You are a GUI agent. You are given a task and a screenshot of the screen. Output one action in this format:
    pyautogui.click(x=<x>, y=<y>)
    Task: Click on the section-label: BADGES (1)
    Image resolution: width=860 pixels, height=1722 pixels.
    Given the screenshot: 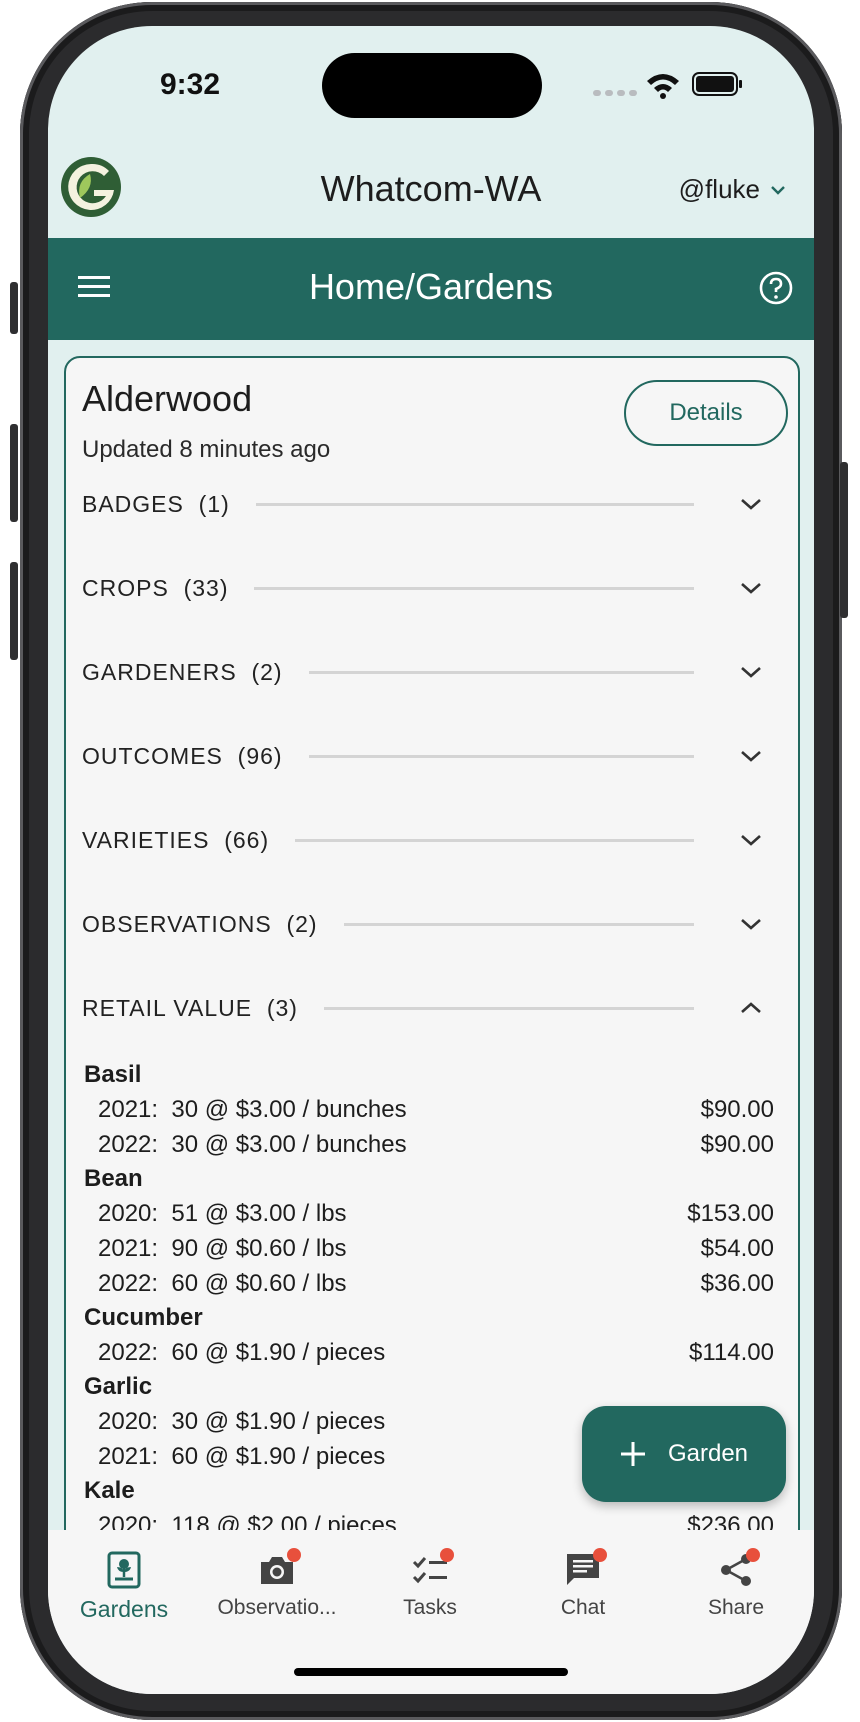 What is the action you would take?
    pyautogui.click(x=156, y=503)
    